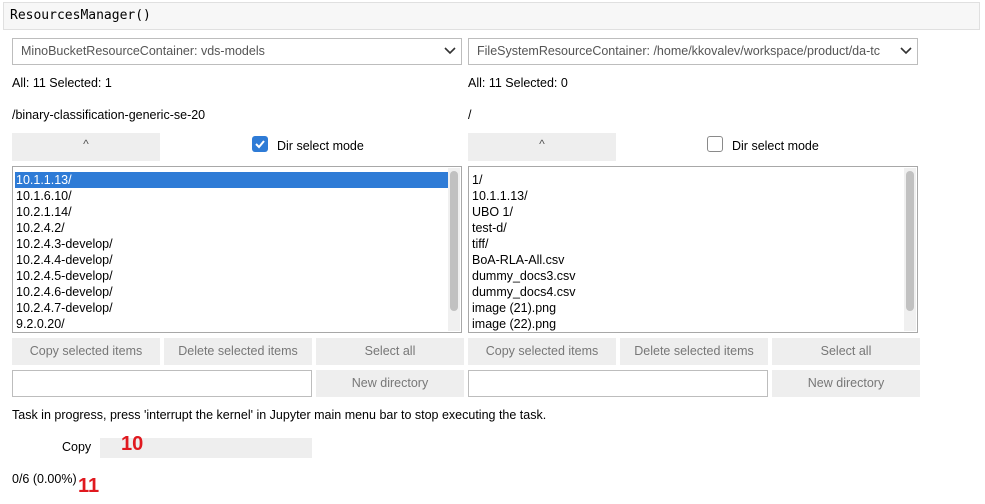 This screenshot has height=504, width=985. I want to click on left-container-select: MinoBucketResourceContainer: vds-models, so click(237, 51).